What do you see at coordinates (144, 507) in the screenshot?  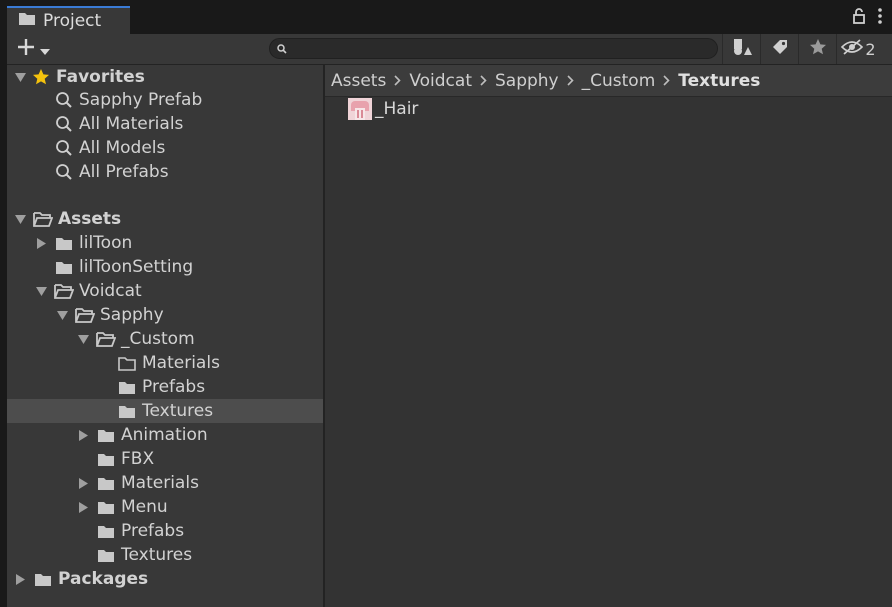 I see `folder-label: Menu` at bounding box center [144, 507].